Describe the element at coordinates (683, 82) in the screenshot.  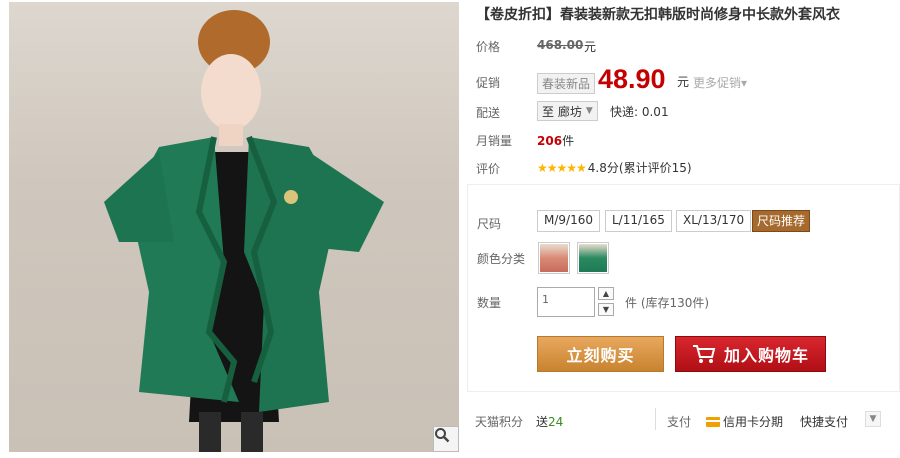
I see `promo-price-unit: 元` at that location.